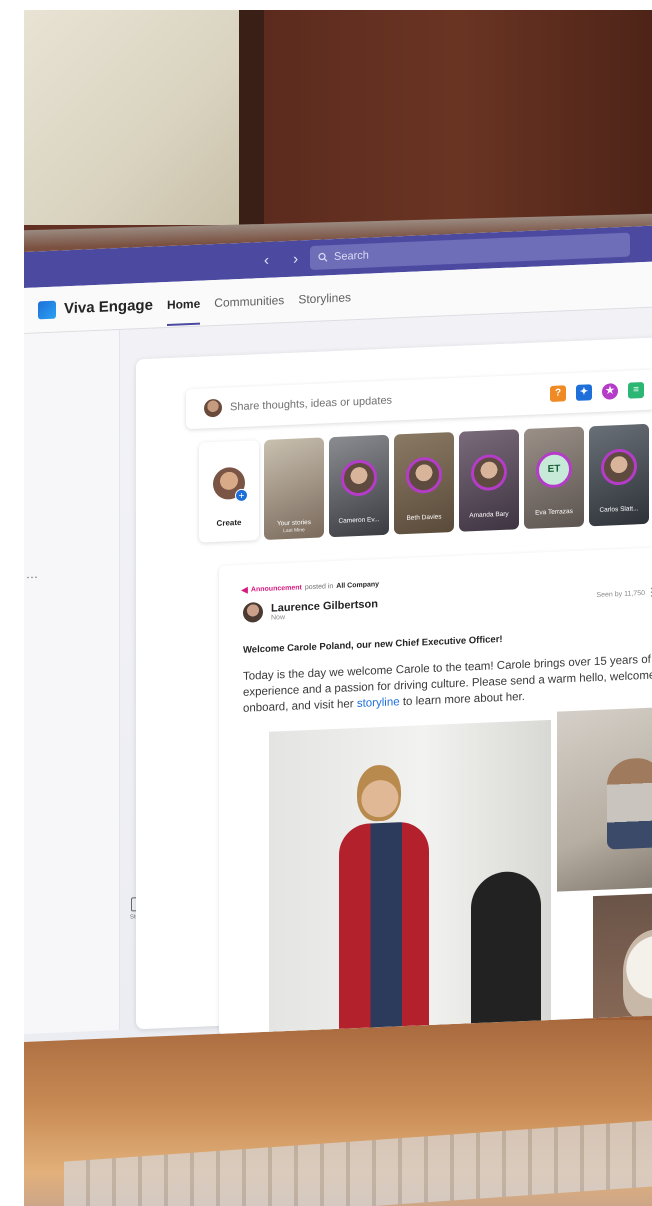 The width and height of the screenshot is (652, 1206). I want to click on photo-person-head, so click(379, 793).